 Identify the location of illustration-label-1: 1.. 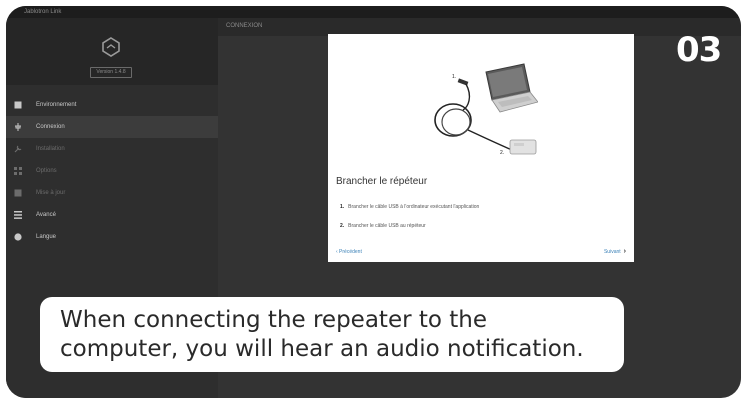
(454, 77).